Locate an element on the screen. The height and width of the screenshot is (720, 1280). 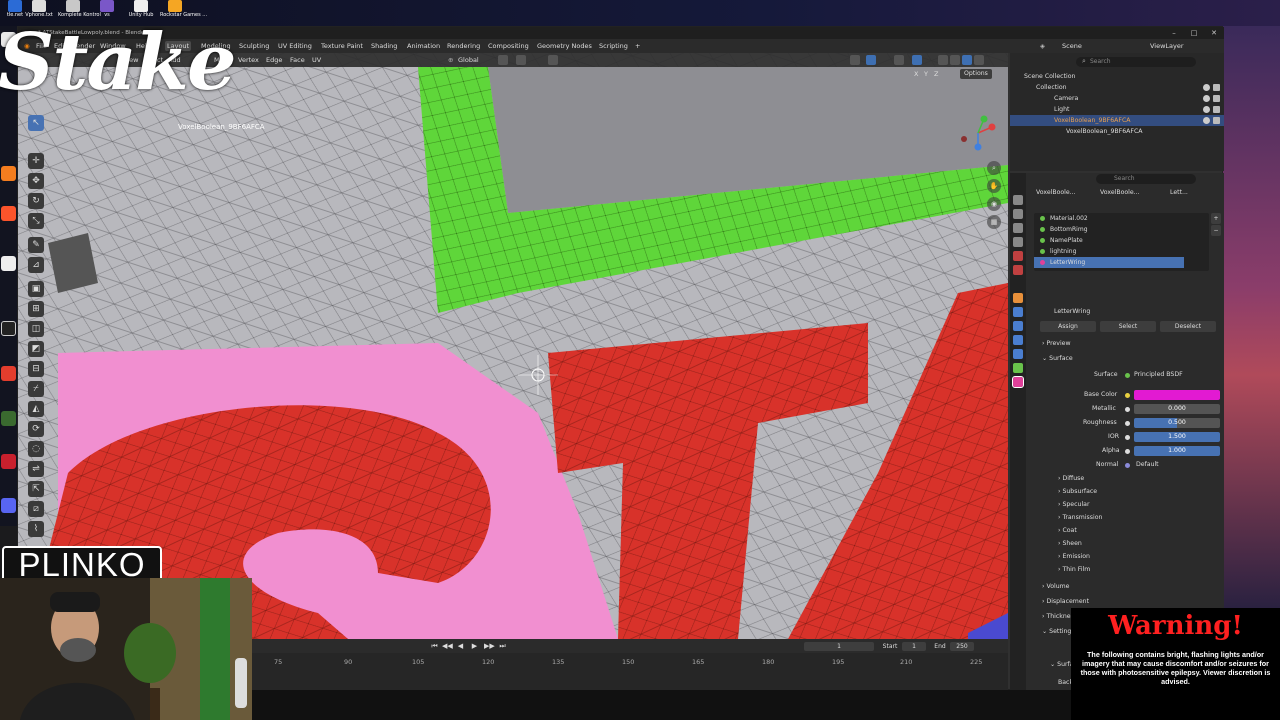
maximize-button: □ is located at coordinates (1194, 33).